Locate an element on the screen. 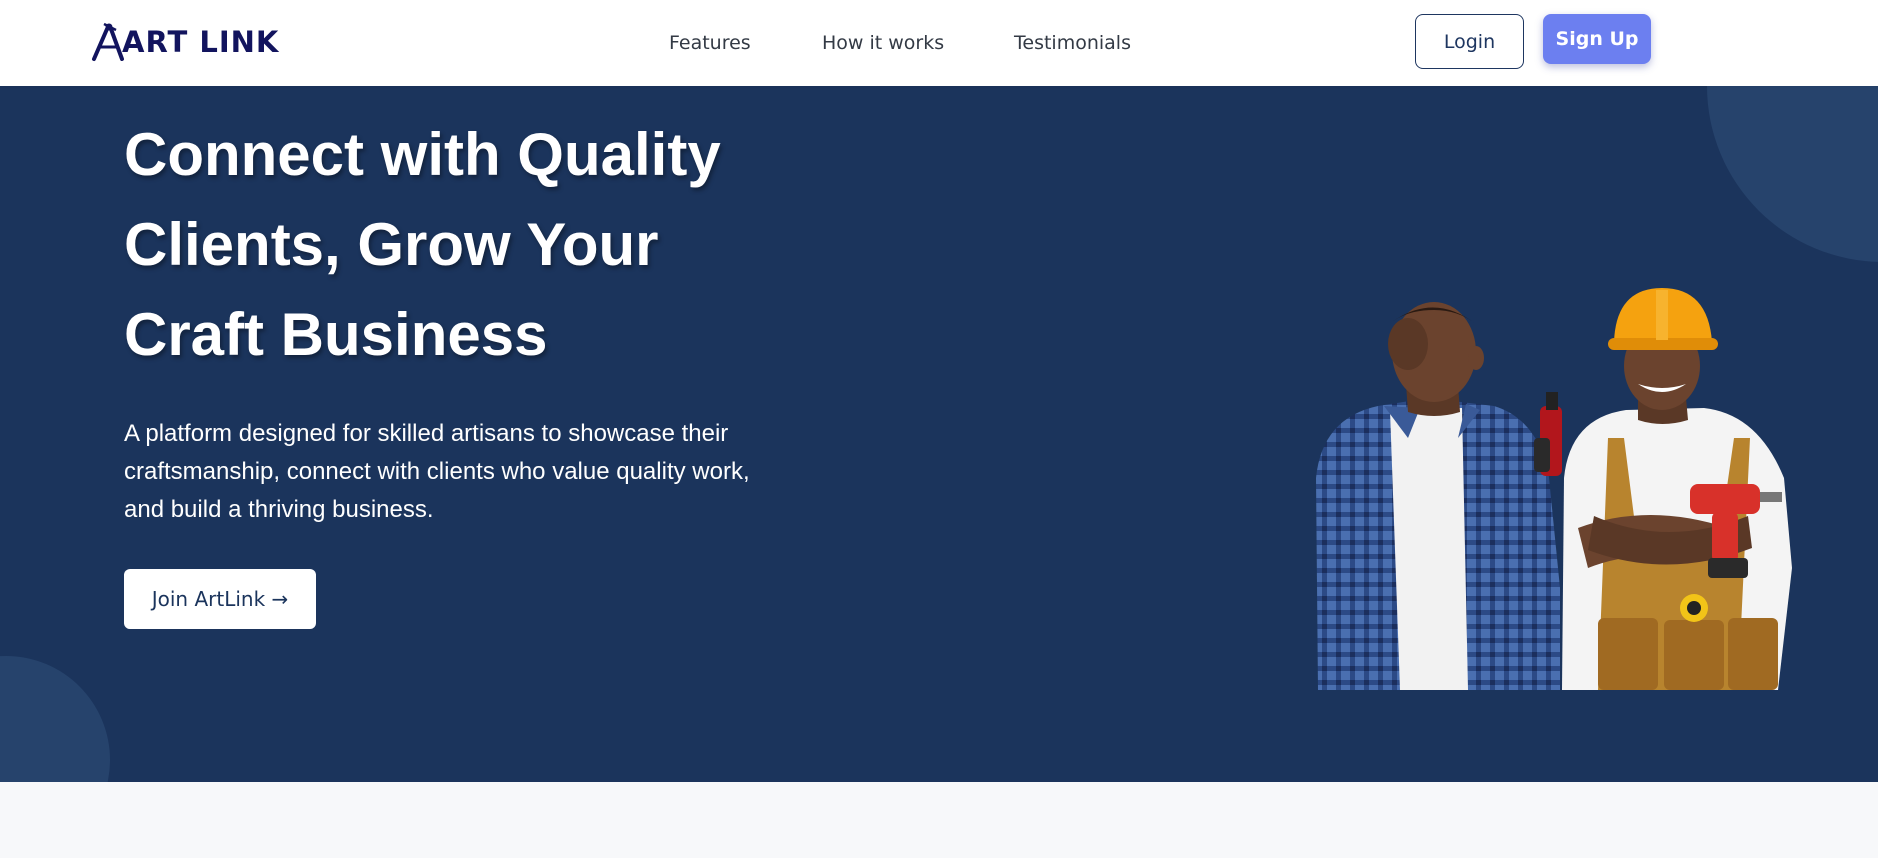 This screenshot has height=858, width=1878. craftsmen-hero-image is located at coordinates (1554, 489).